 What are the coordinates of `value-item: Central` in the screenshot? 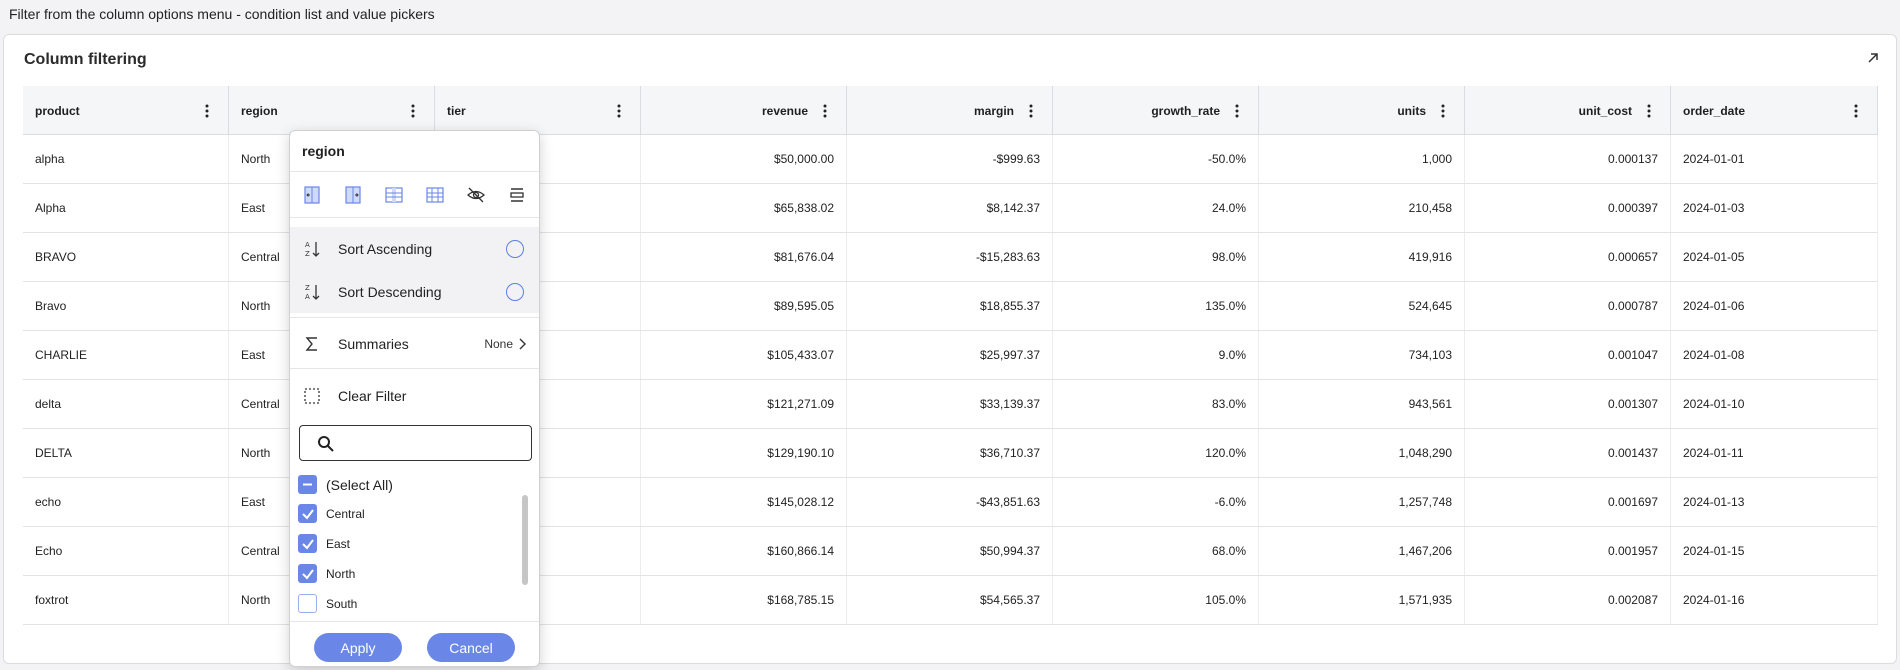 It's located at (331, 513).